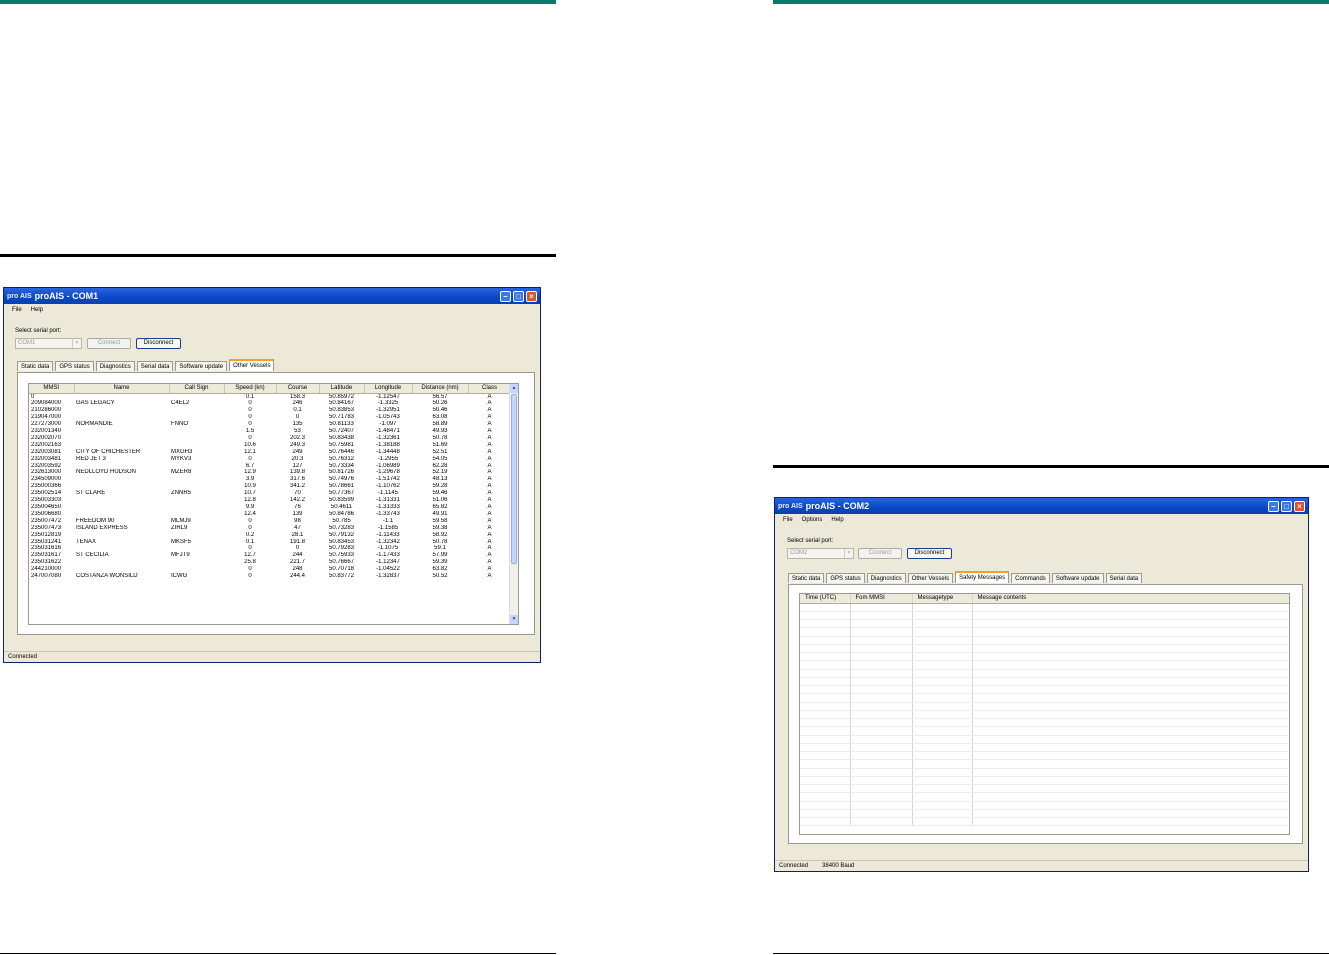  Describe the element at coordinates (52, 389) in the screenshot. I see `column-header: MMSI` at that location.